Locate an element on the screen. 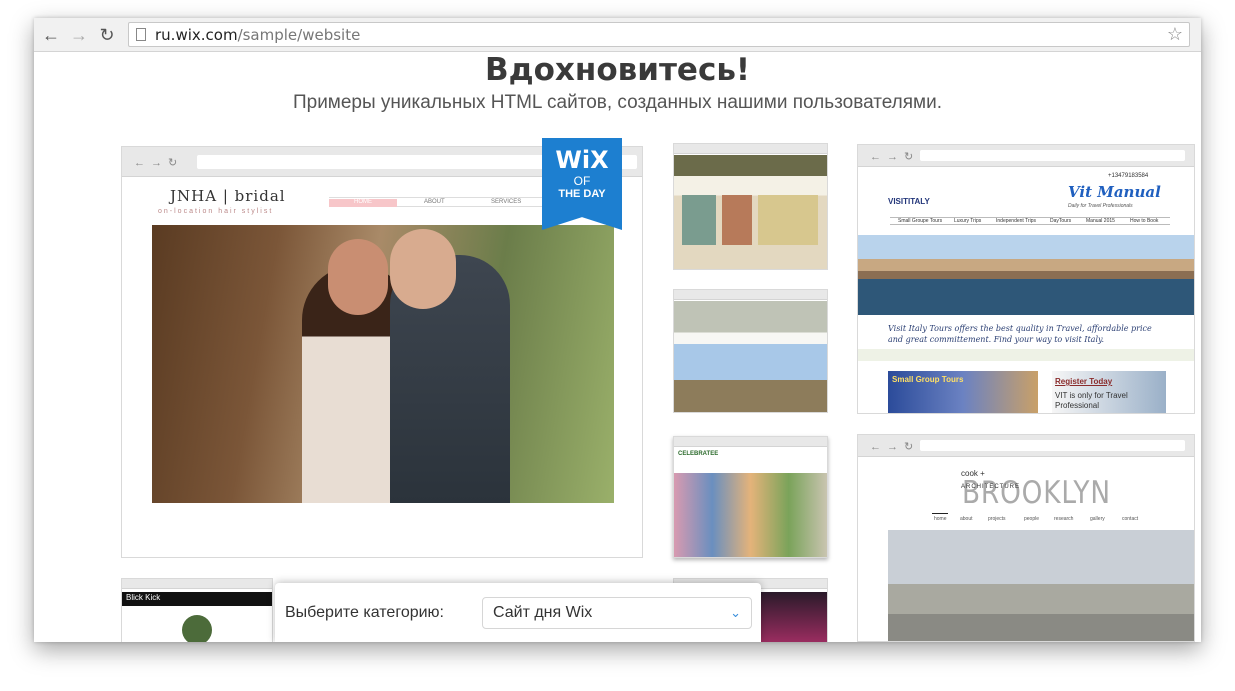 This screenshot has height=691, width=1235. vit-menu-item: Manual 2015 is located at coordinates (1100, 221).